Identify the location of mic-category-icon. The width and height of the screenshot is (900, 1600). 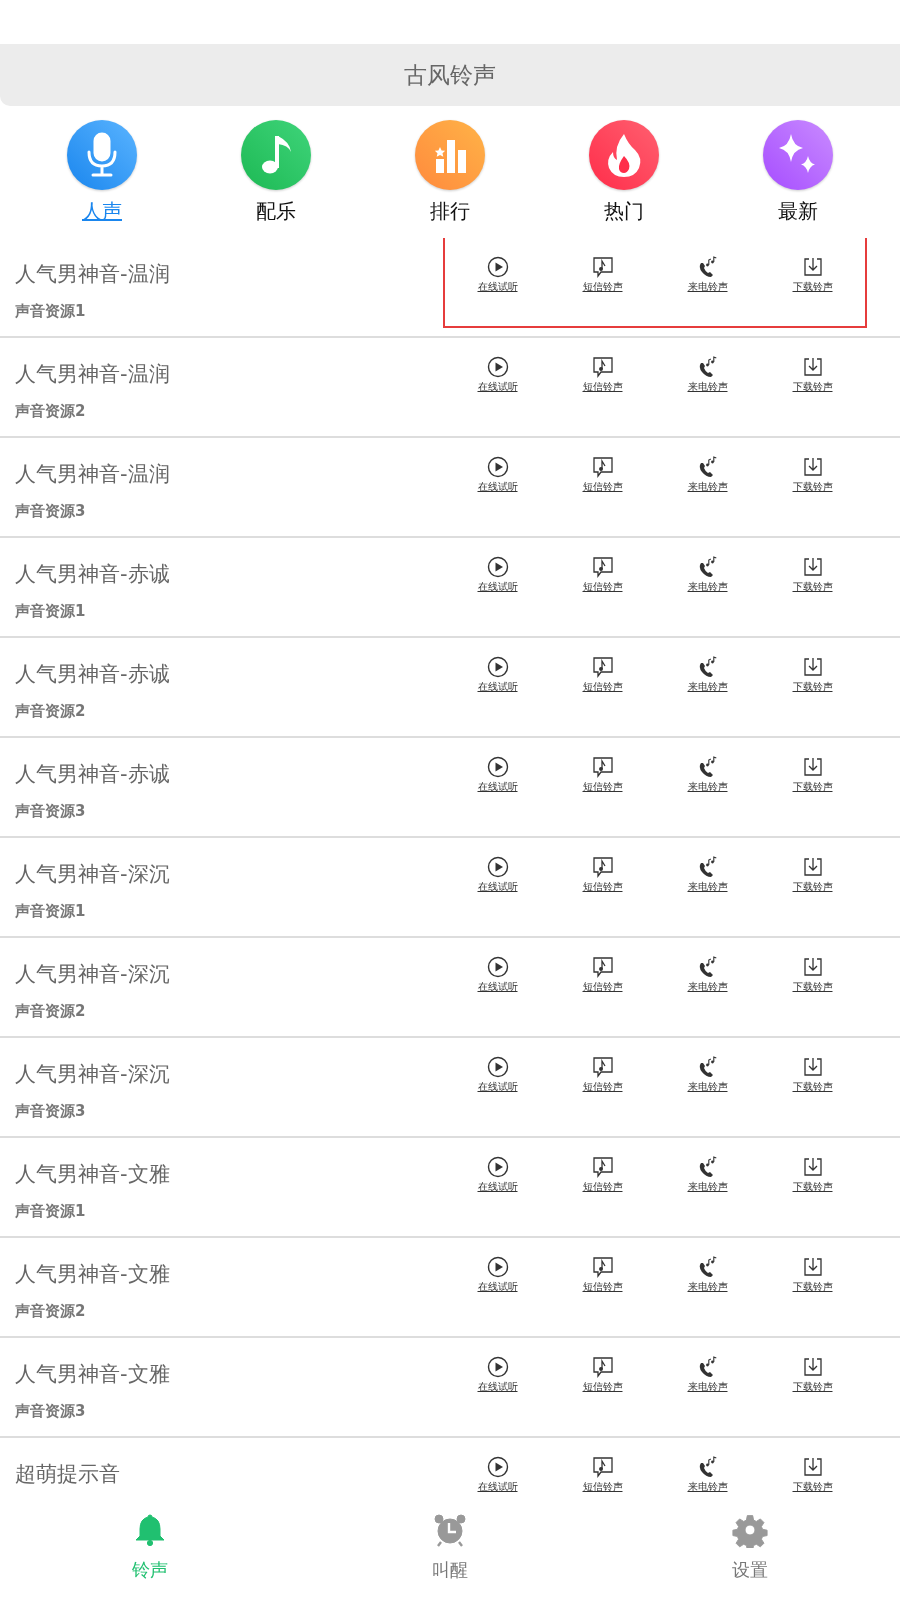
(102, 155).